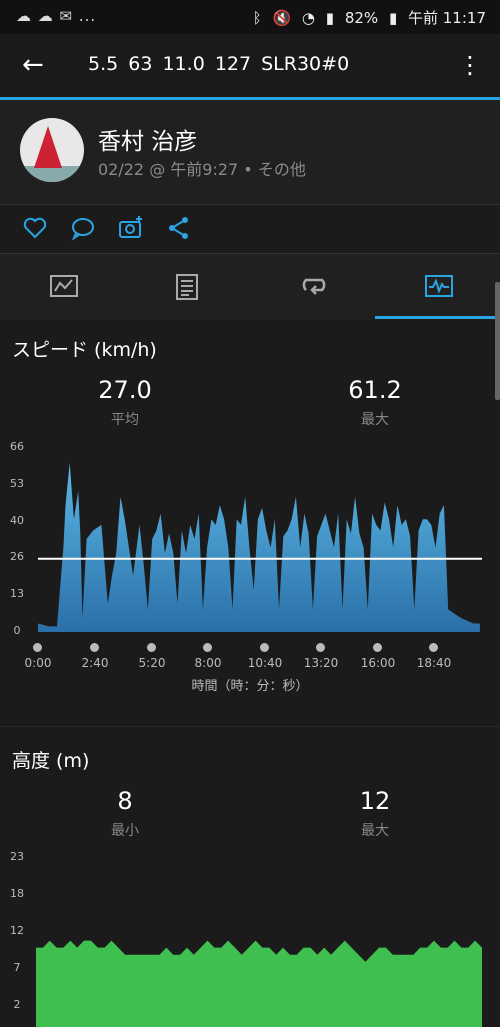 The height and width of the screenshot is (1027, 500). I want to click on elevation-min-value: 8, so click(125, 801).